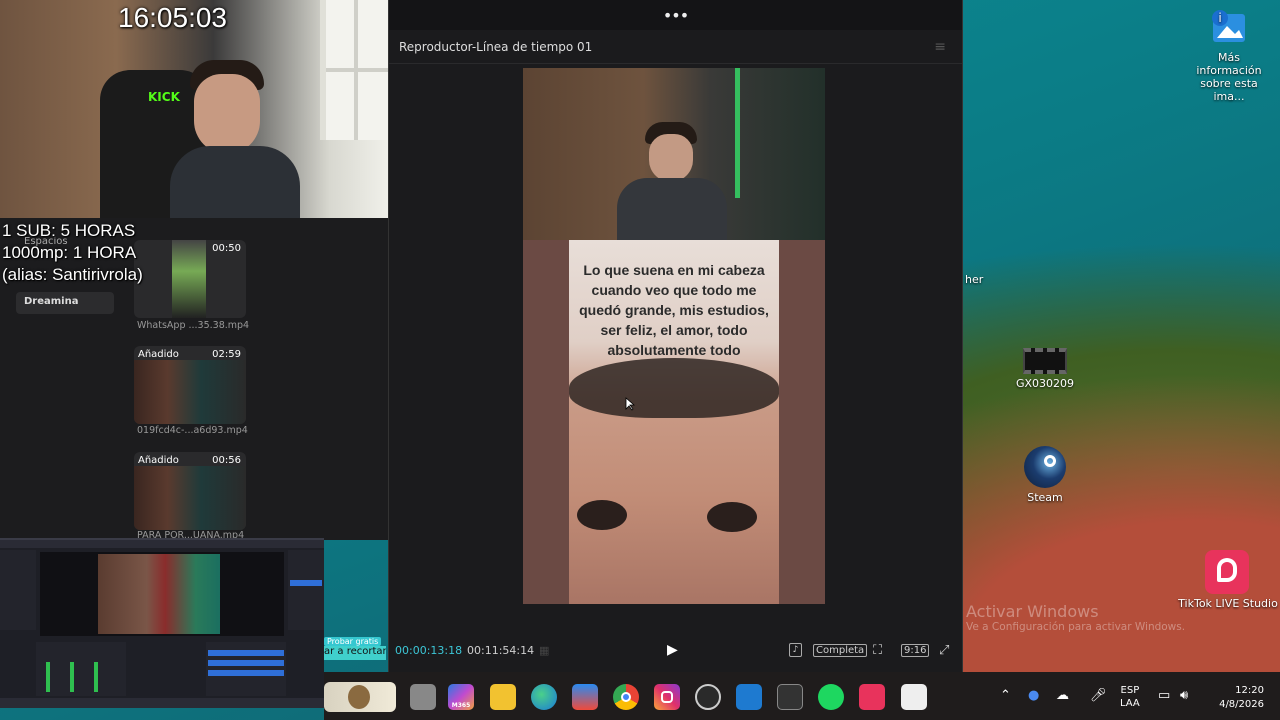 This screenshot has height=720, width=1280. I want to click on webcam-overlay: KICK 16:05:03, so click(194, 109).